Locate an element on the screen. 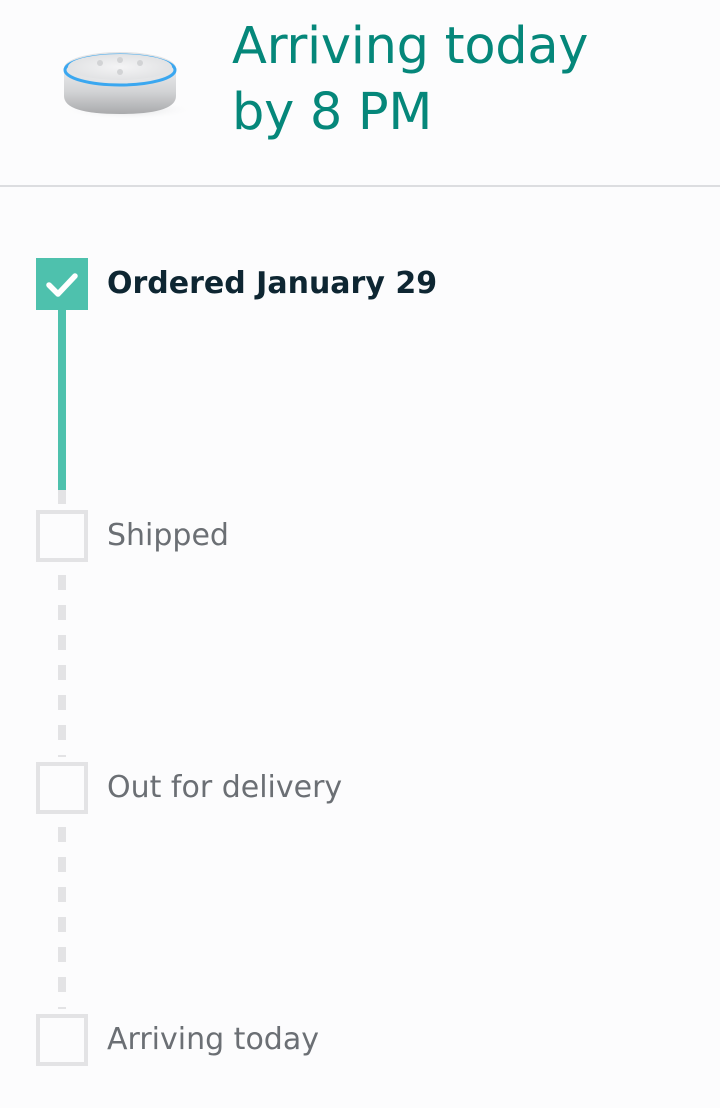 Image resolution: width=720 pixels, height=1108 pixels. headline-line-2: by 8 PM is located at coordinates (332, 112).